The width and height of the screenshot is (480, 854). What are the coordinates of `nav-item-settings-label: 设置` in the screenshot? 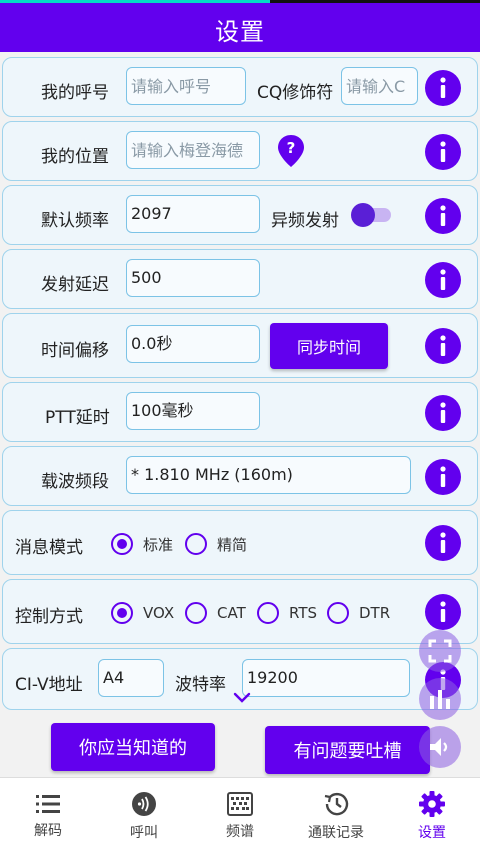 It's located at (432, 833).